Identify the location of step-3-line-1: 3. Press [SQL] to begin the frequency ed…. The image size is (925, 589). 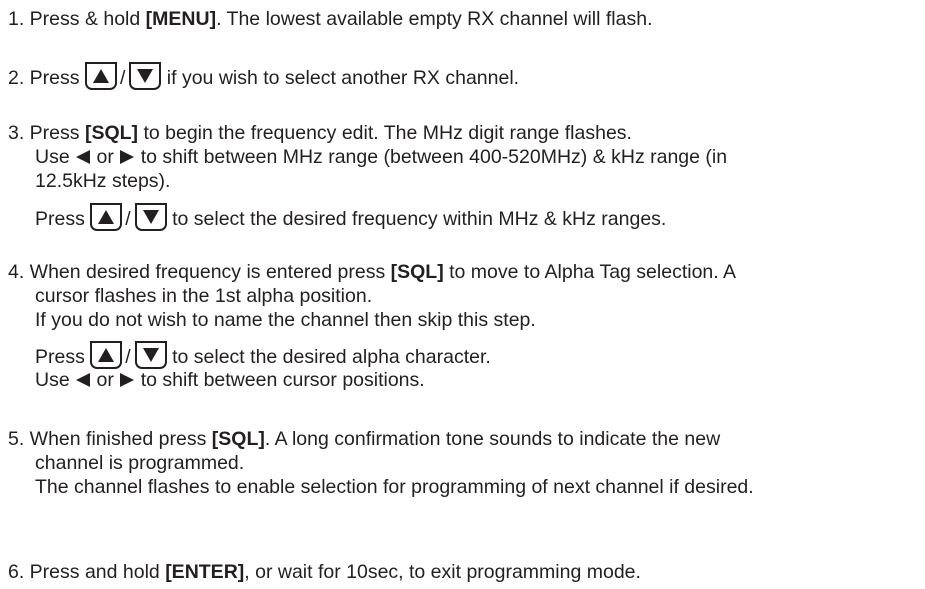
(320, 133).